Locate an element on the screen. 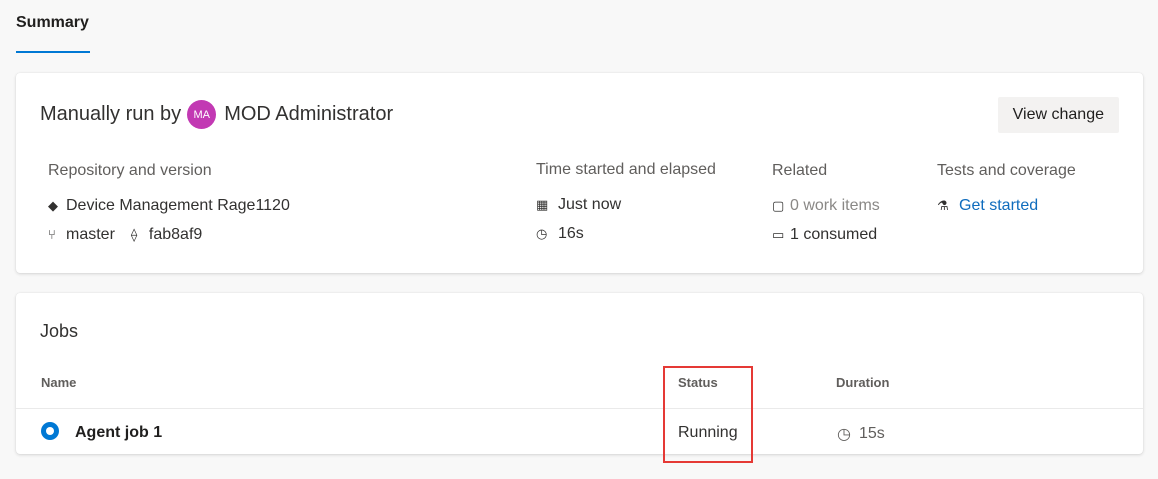 This screenshot has width=1158, height=479. branch-icon: ⑂ is located at coordinates (52, 234).